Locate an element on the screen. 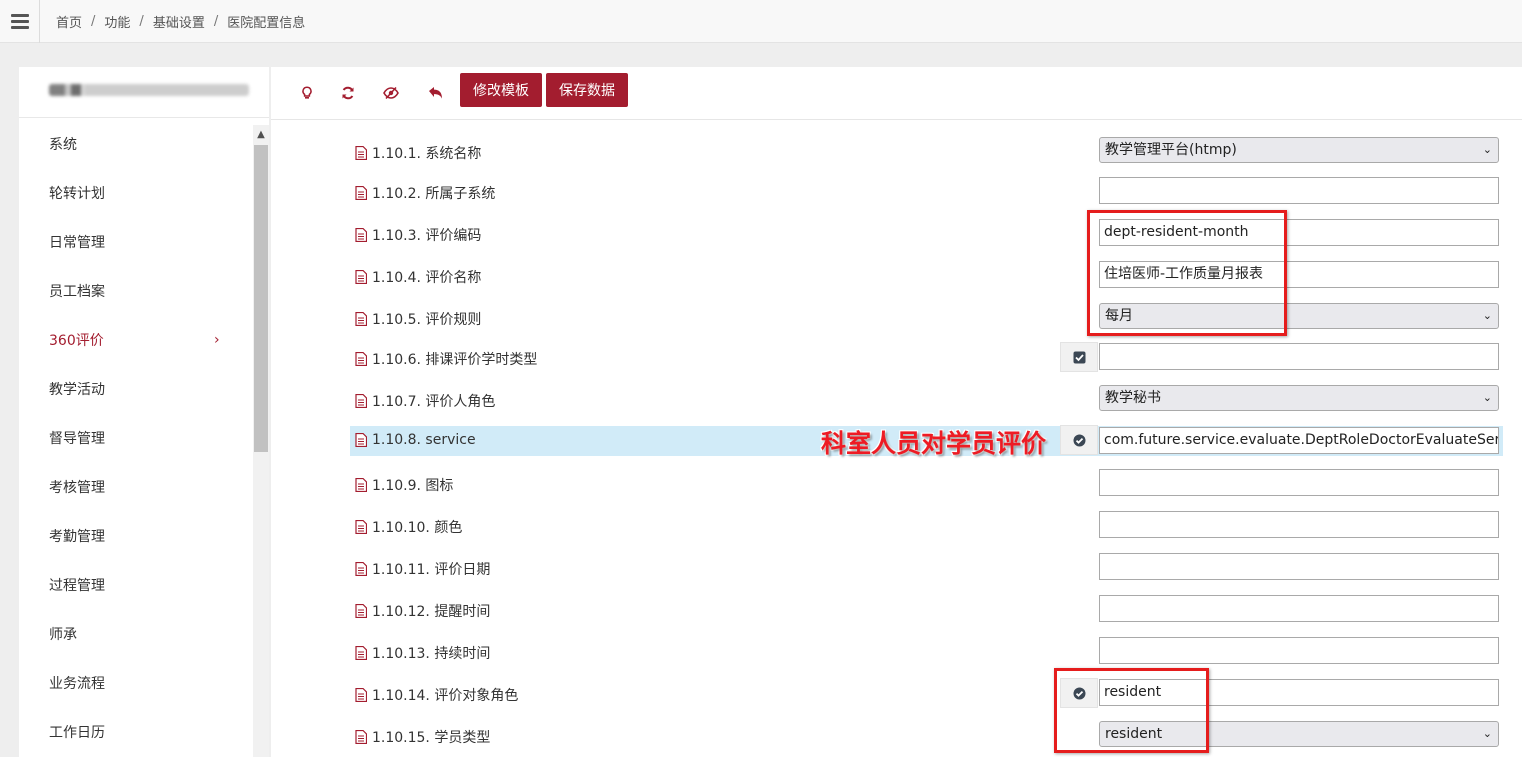 This screenshot has height=757, width=1522. sidebar-item-process: 过程管理 is located at coordinates (136, 584).